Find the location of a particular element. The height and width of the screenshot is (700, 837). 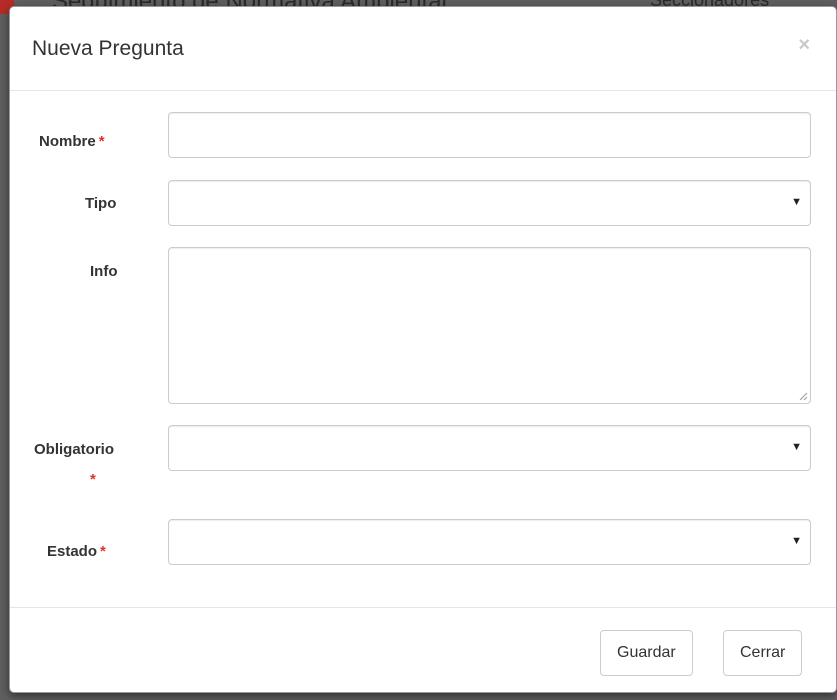

obligatorio-label: Obligatorio is located at coordinates (74, 449).